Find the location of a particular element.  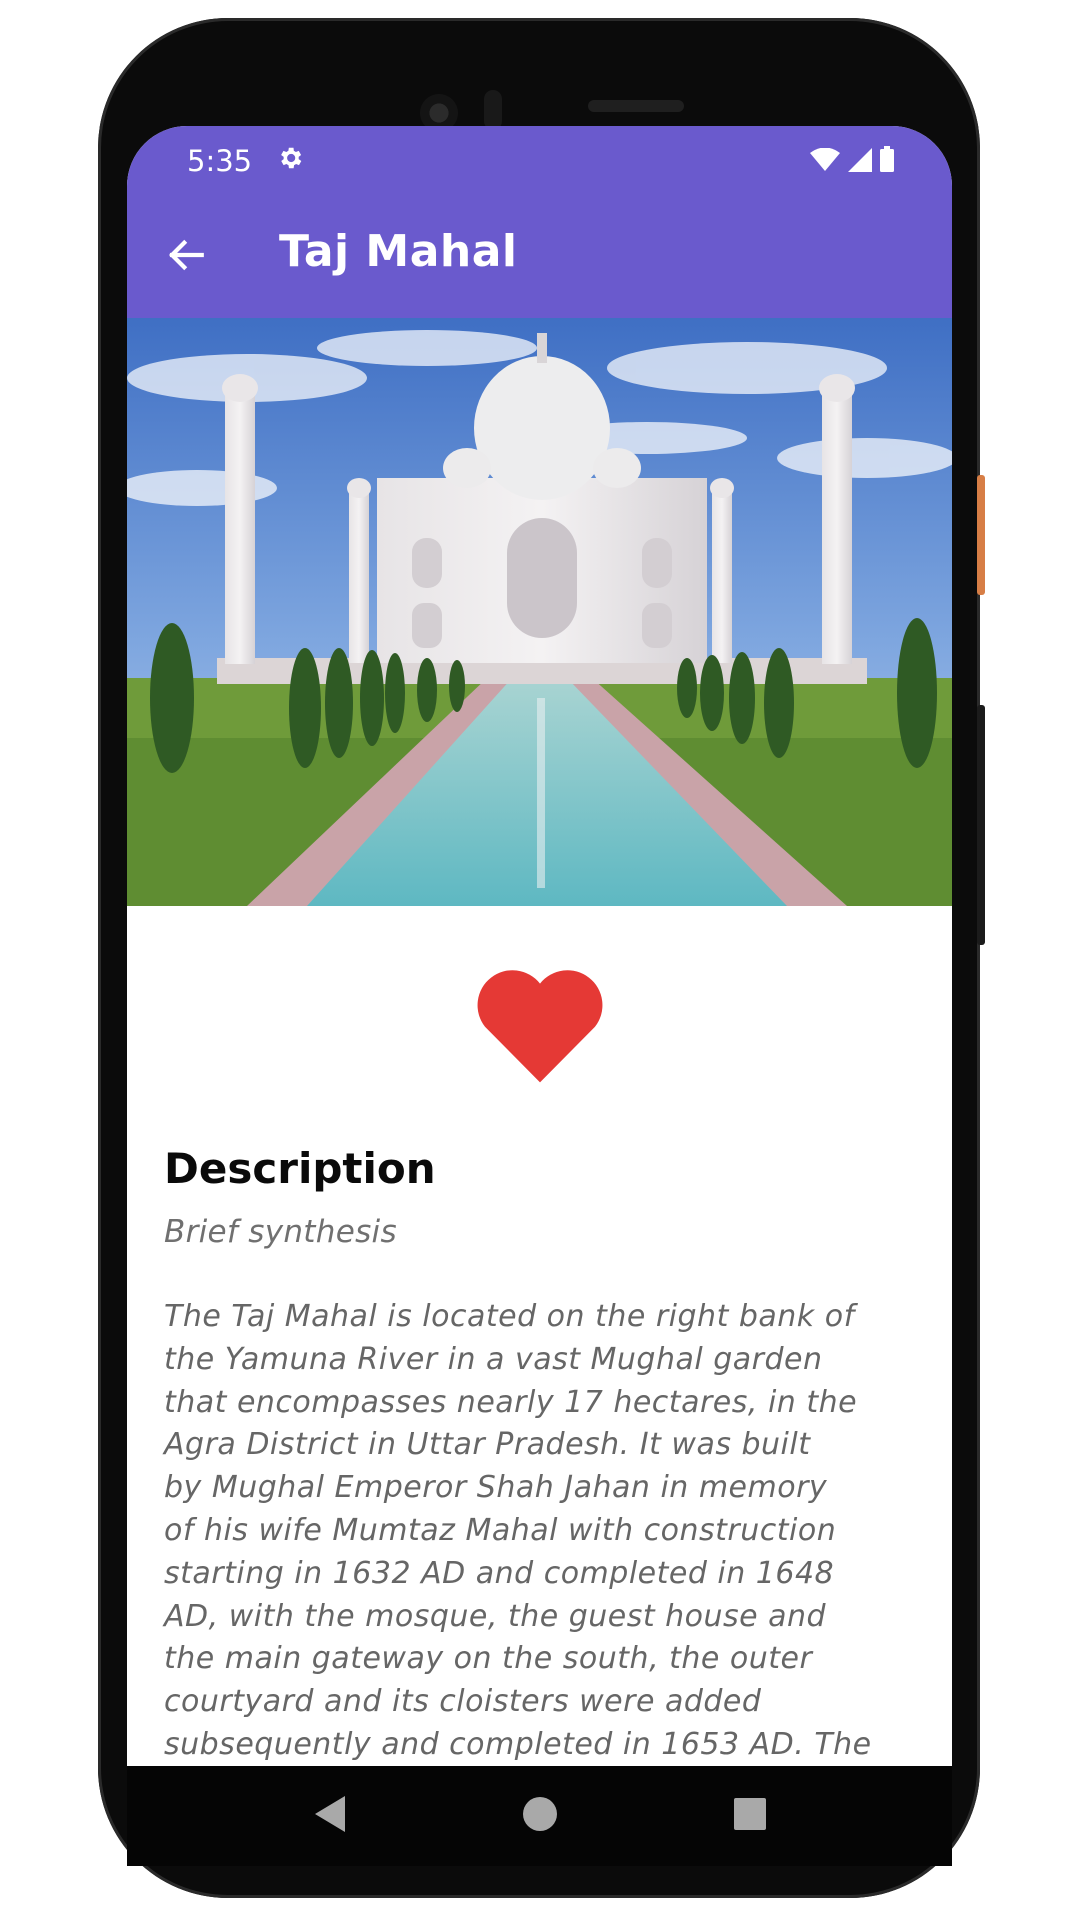

description-line: AD, with the mosque, the guest house and is located at coordinates (495, 1616).